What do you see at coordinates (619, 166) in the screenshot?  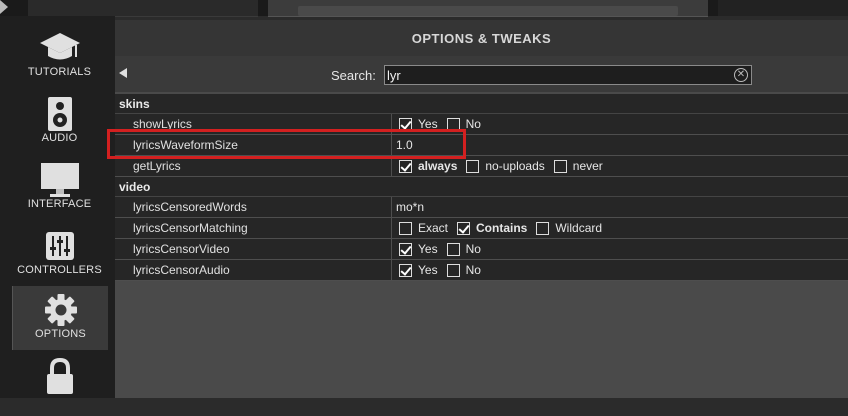 I see `option-value: always no-uploads never` at bounding box center [619, 166].